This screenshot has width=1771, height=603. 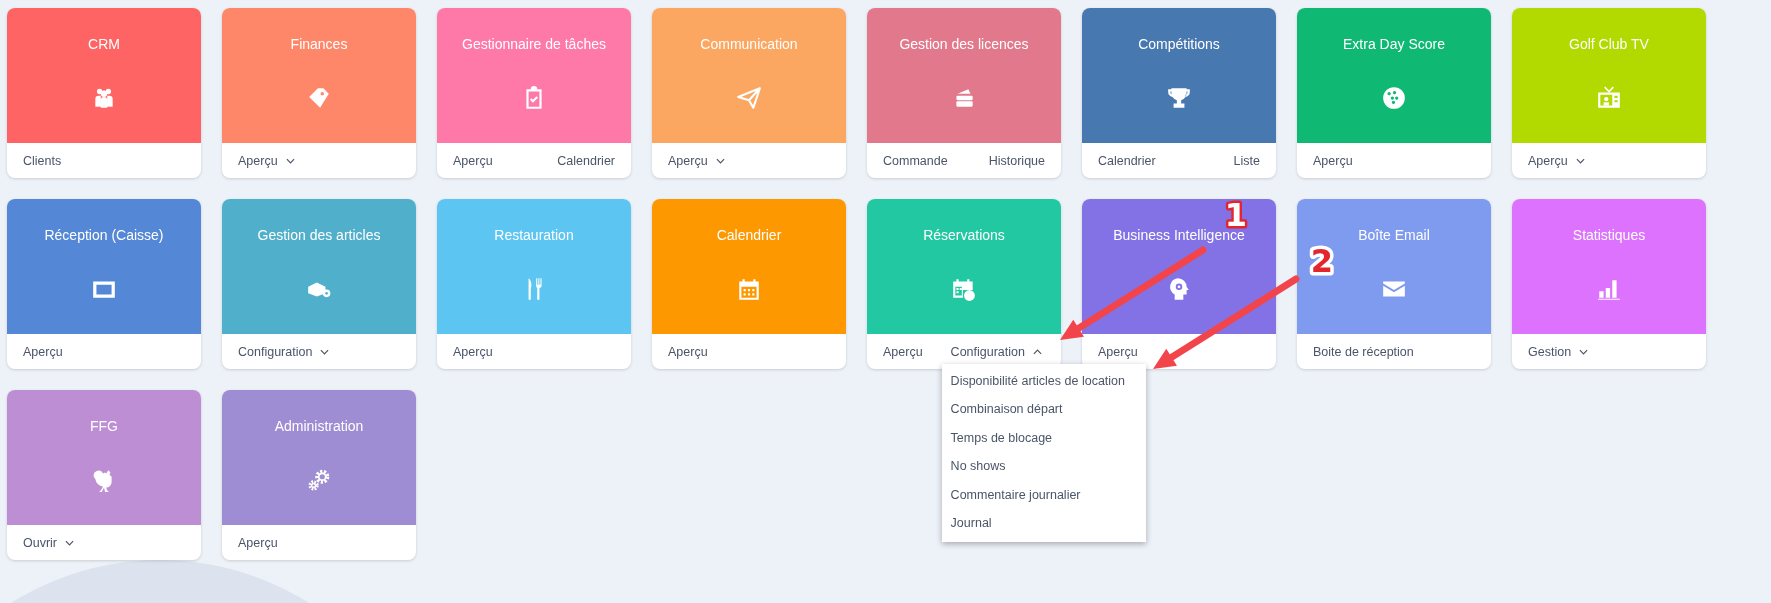 I want to click on tile-title: Réservations, so click(x=964, y=235).